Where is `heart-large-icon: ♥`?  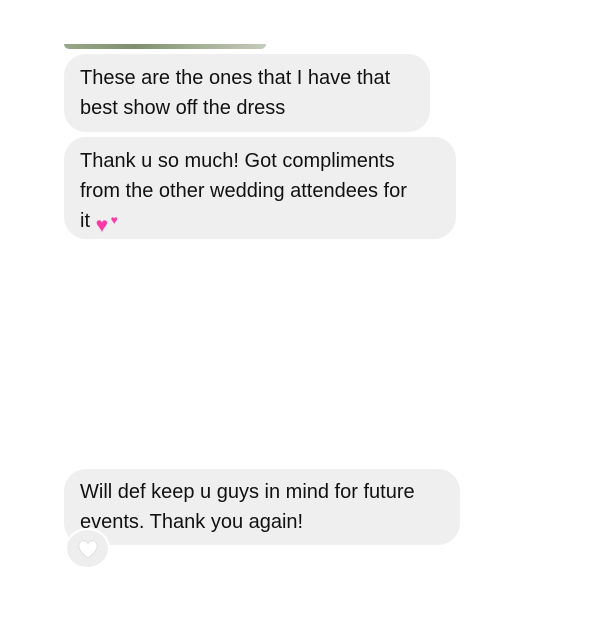
heart-large-icon: ♥ is located at coordinates (102, 225).